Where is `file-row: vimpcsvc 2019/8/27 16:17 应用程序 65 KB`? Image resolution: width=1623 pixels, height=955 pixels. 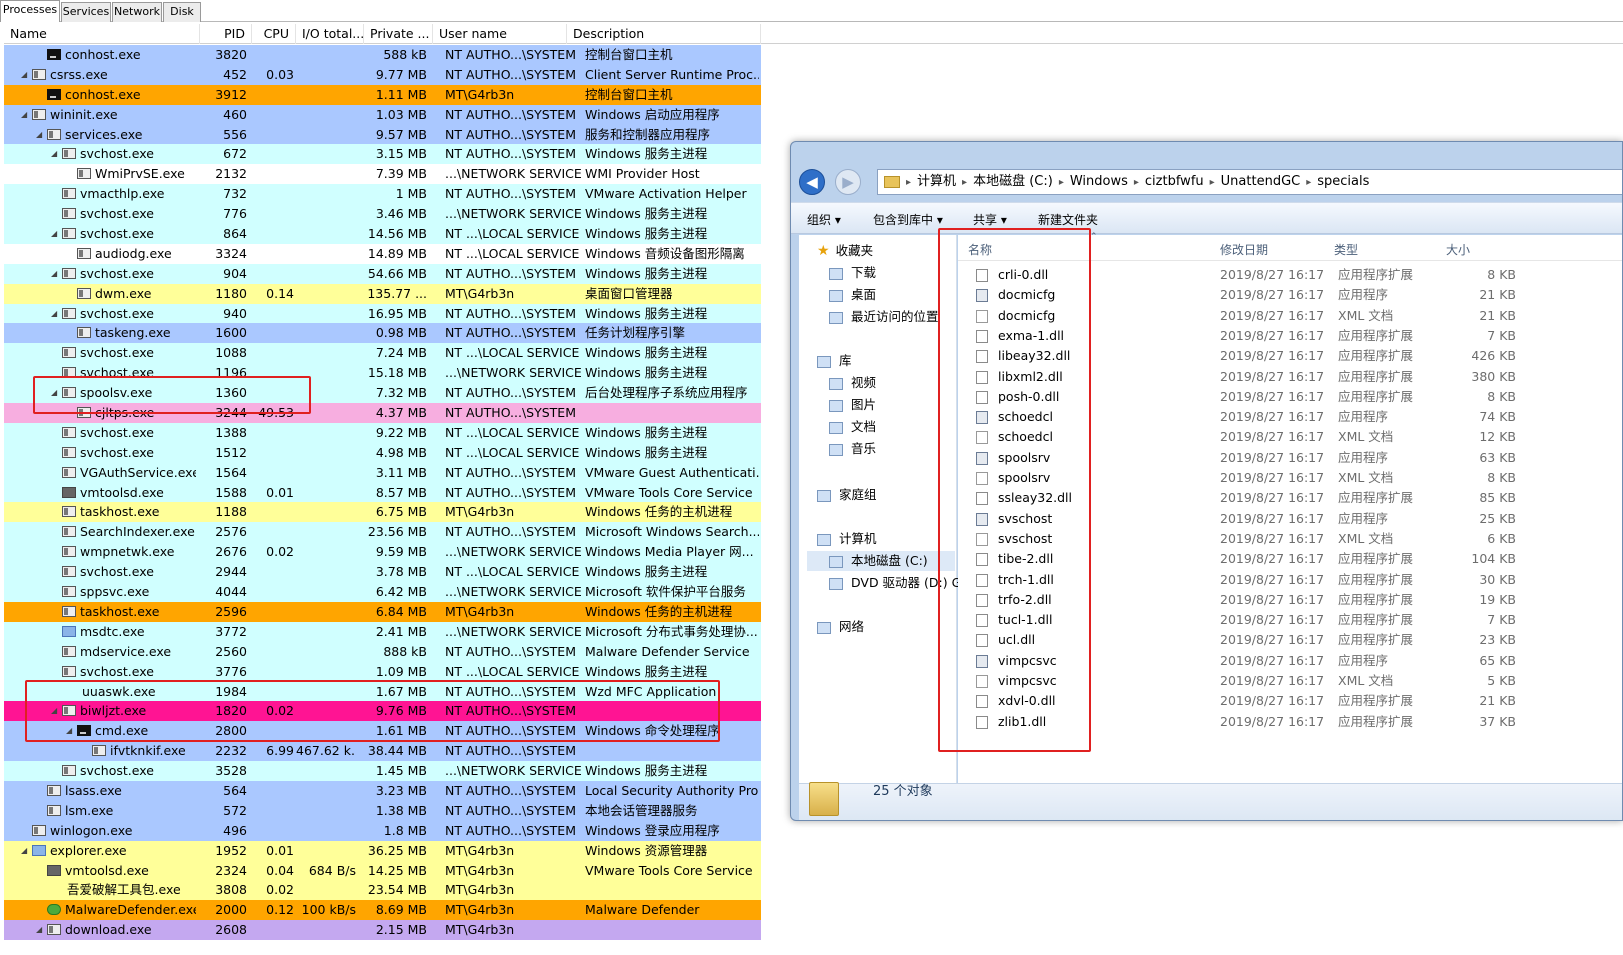
file-row: vimpcsvc 2019/8/27 16:17 应用程序 65 KB is located at coordinates (1290, 661).